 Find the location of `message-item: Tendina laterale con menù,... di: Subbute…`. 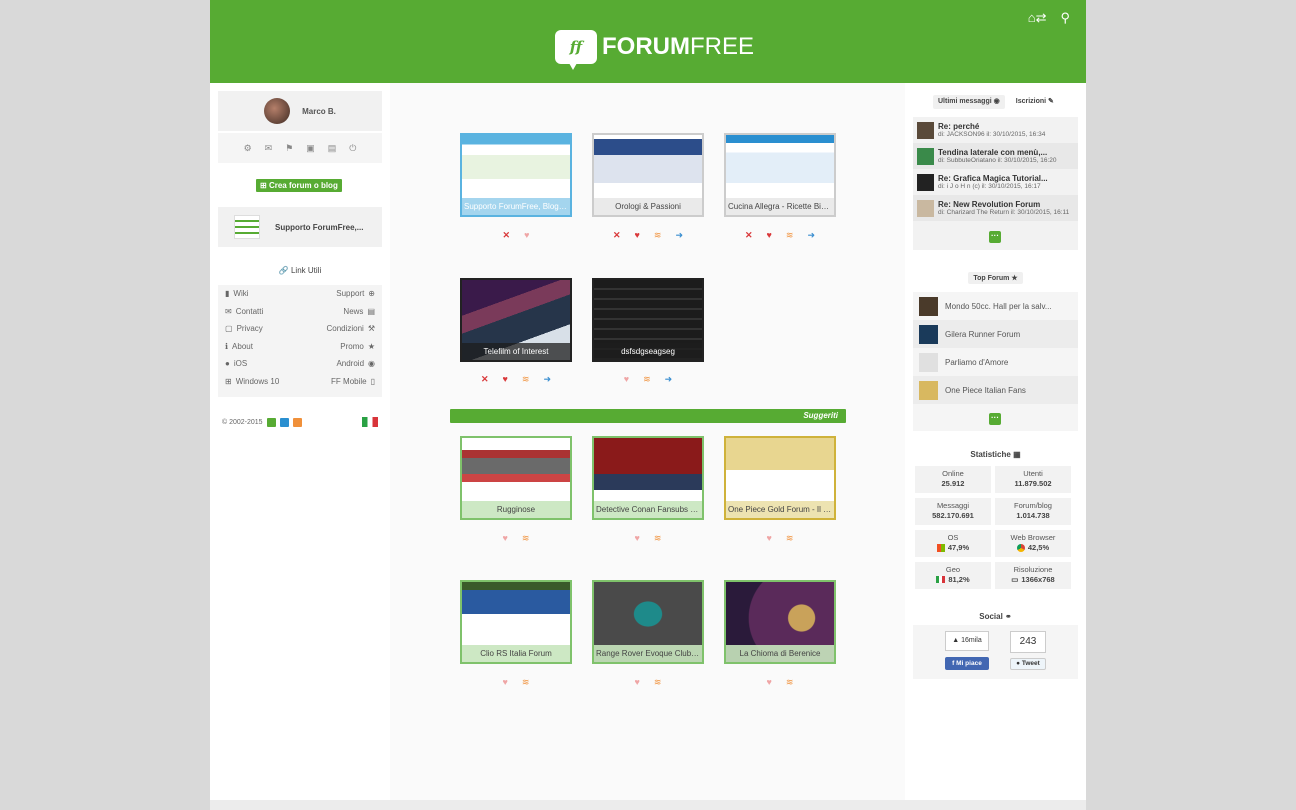

message-item: Tendina laterale con menù,... di: Subbute… is located at coordinates (995, 156).